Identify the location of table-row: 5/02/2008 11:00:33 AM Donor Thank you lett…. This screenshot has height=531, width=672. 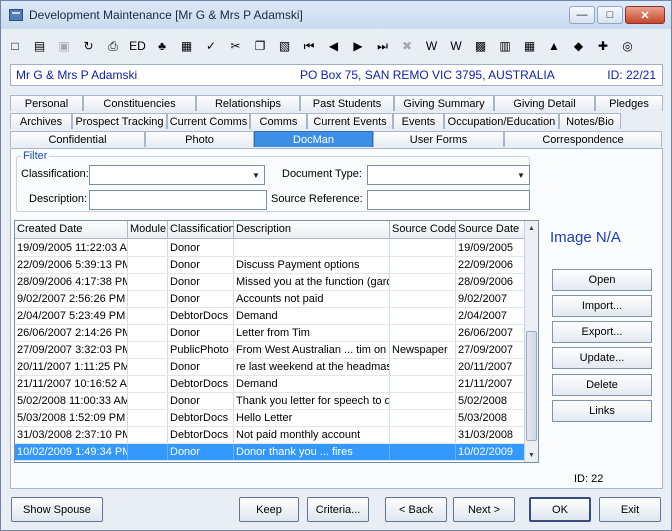
(270, 401).